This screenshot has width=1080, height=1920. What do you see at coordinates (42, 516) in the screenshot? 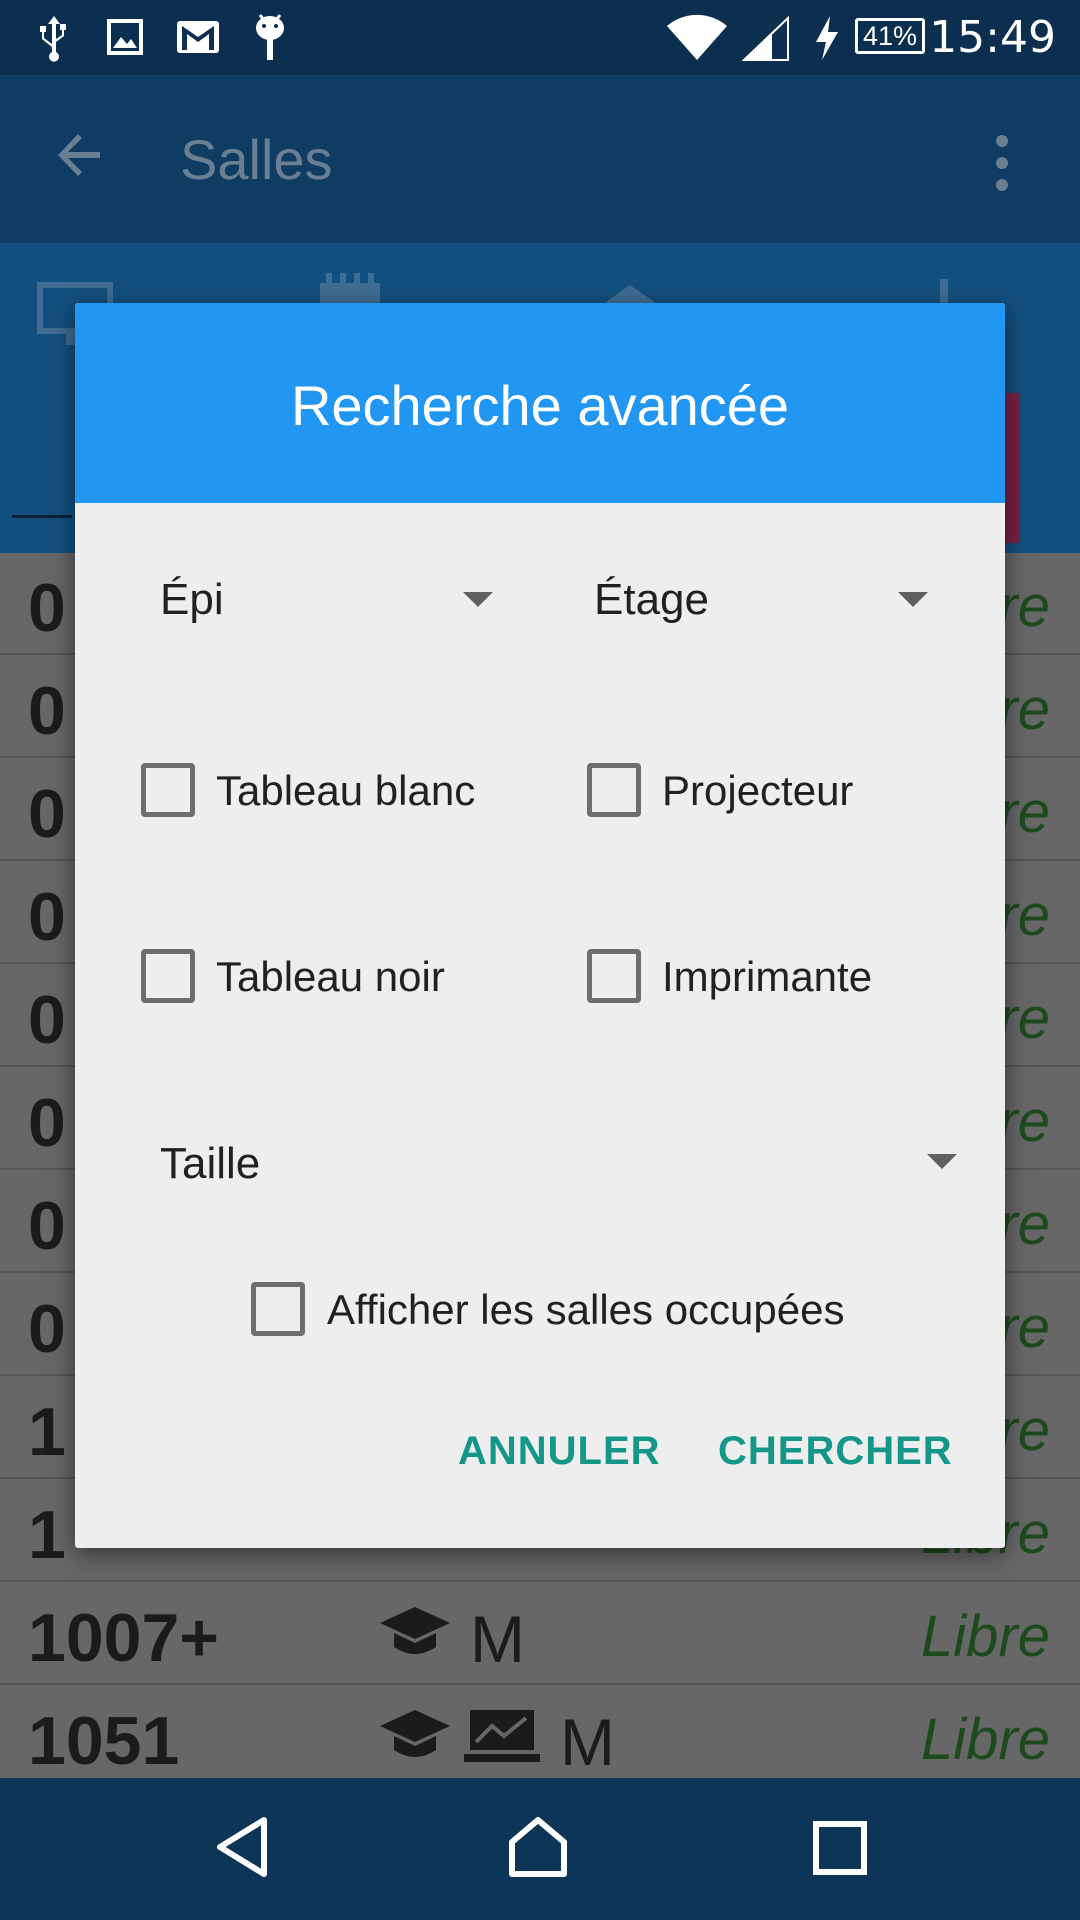
I see `tab-indicator` at bounding box center [42, 516].